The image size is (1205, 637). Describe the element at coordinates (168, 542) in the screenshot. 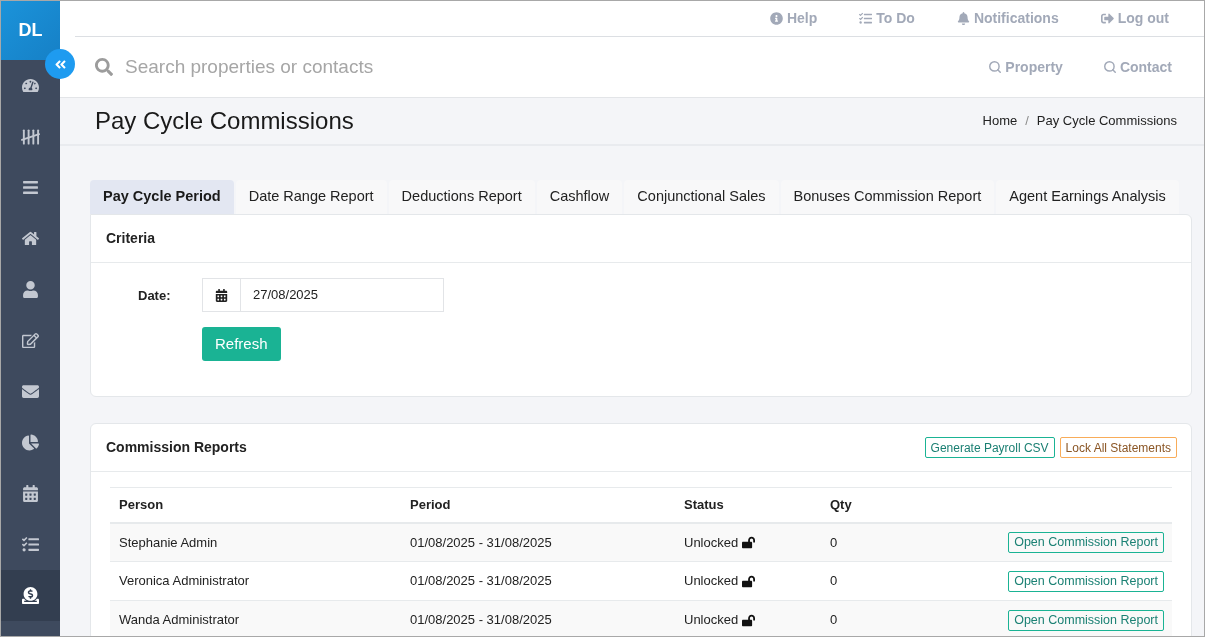

I see `table-cell: Stephanie Admin` at that location.